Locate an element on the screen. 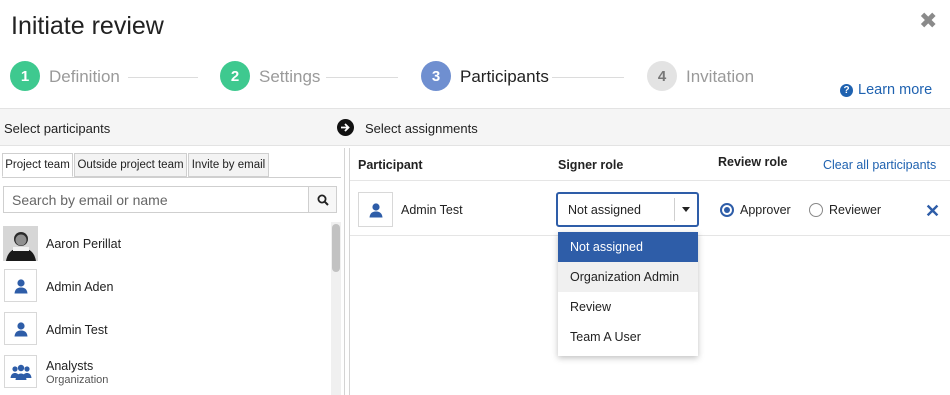 This screenshot has height=395, width=950. approver-radio is located at coordinates (727, 210).